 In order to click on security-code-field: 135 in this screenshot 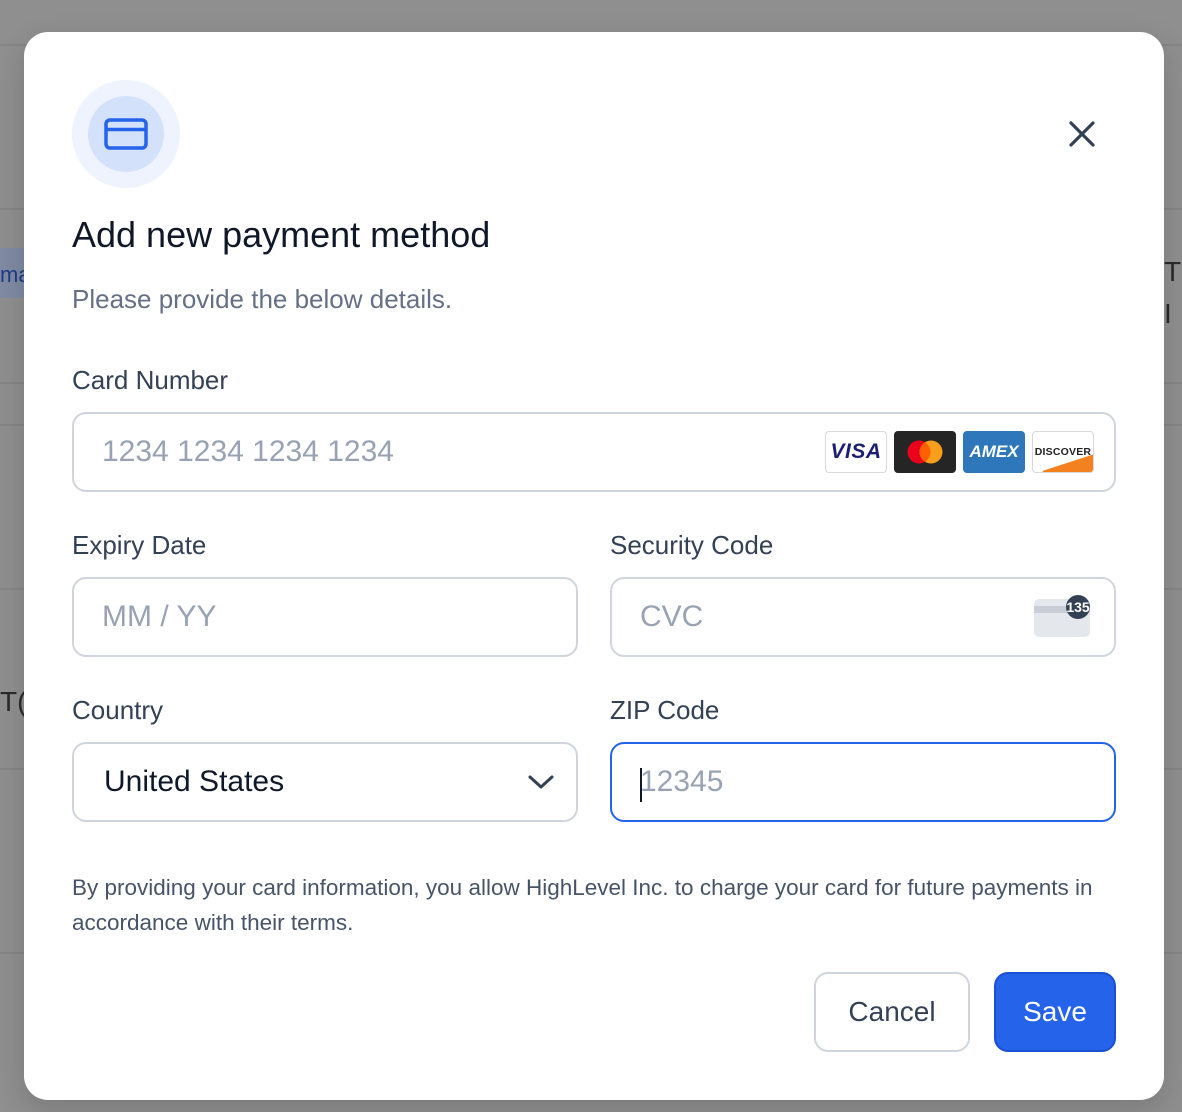, I will do `click(863, 617)`.